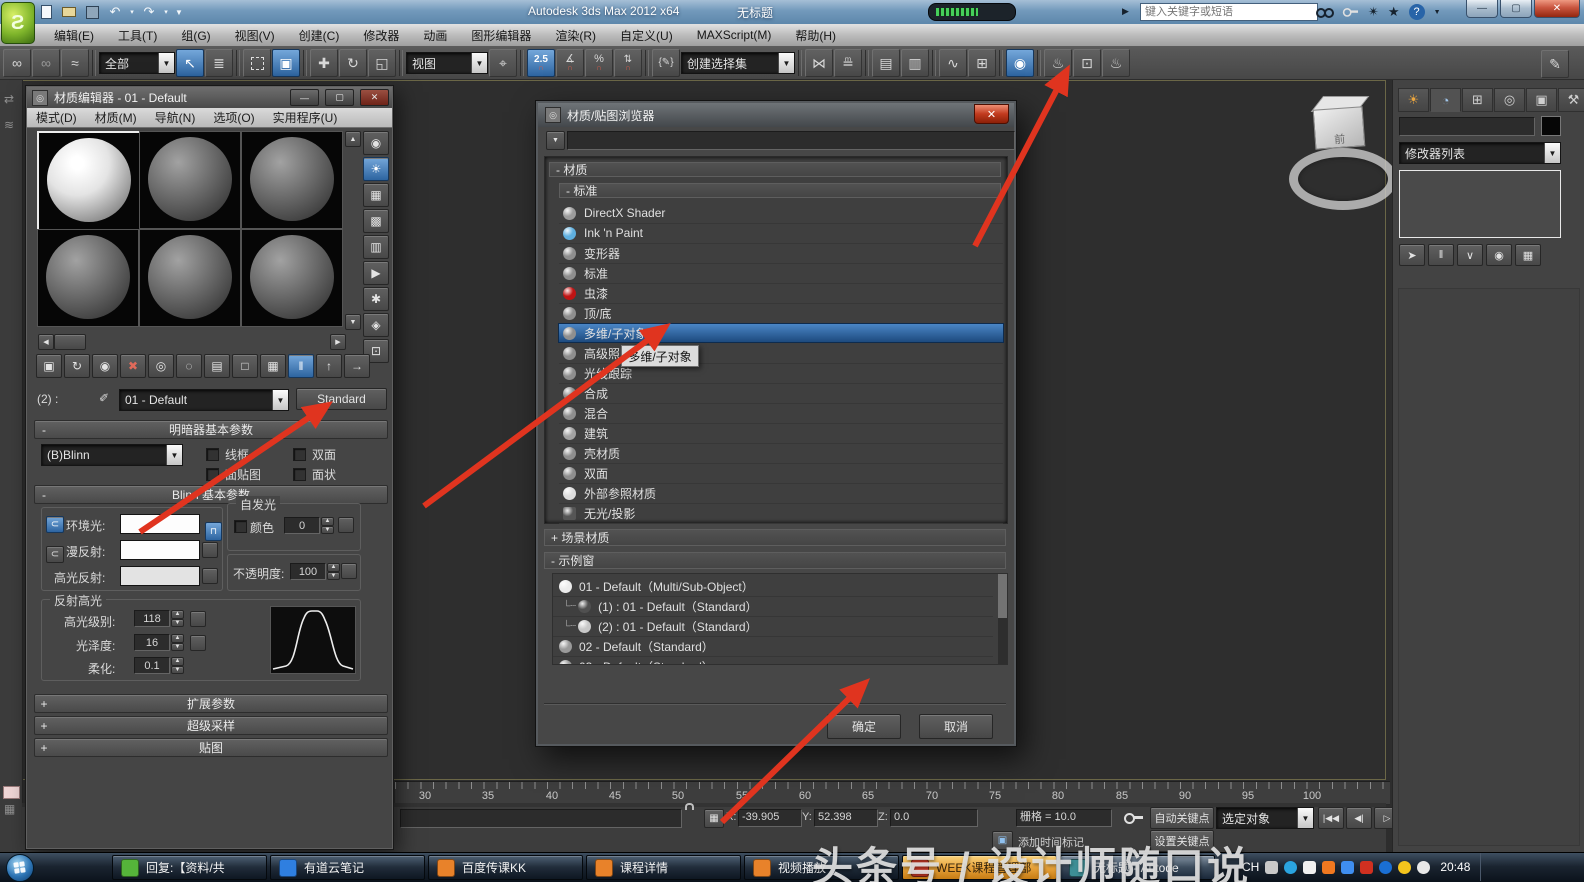  What do you see at coordinates (376, 273) in the screenshot?
I see `make-preview-icon: ▶` at bounding box center [376, 273].